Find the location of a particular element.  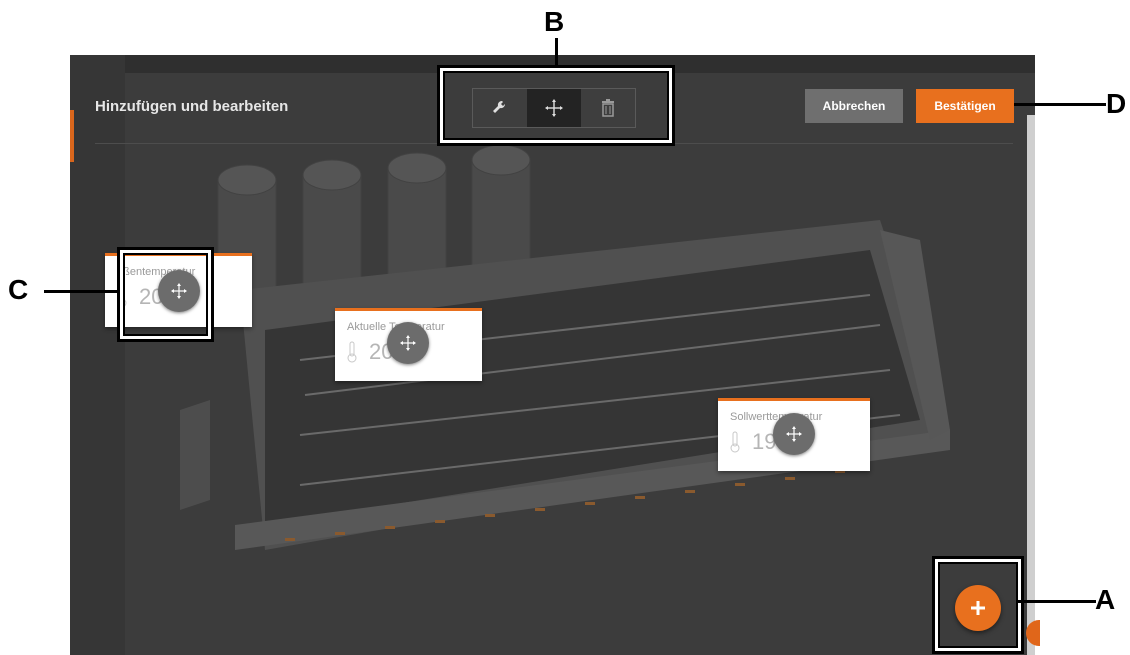

callout-letter-d: D is located at coordinates (1116, 103).